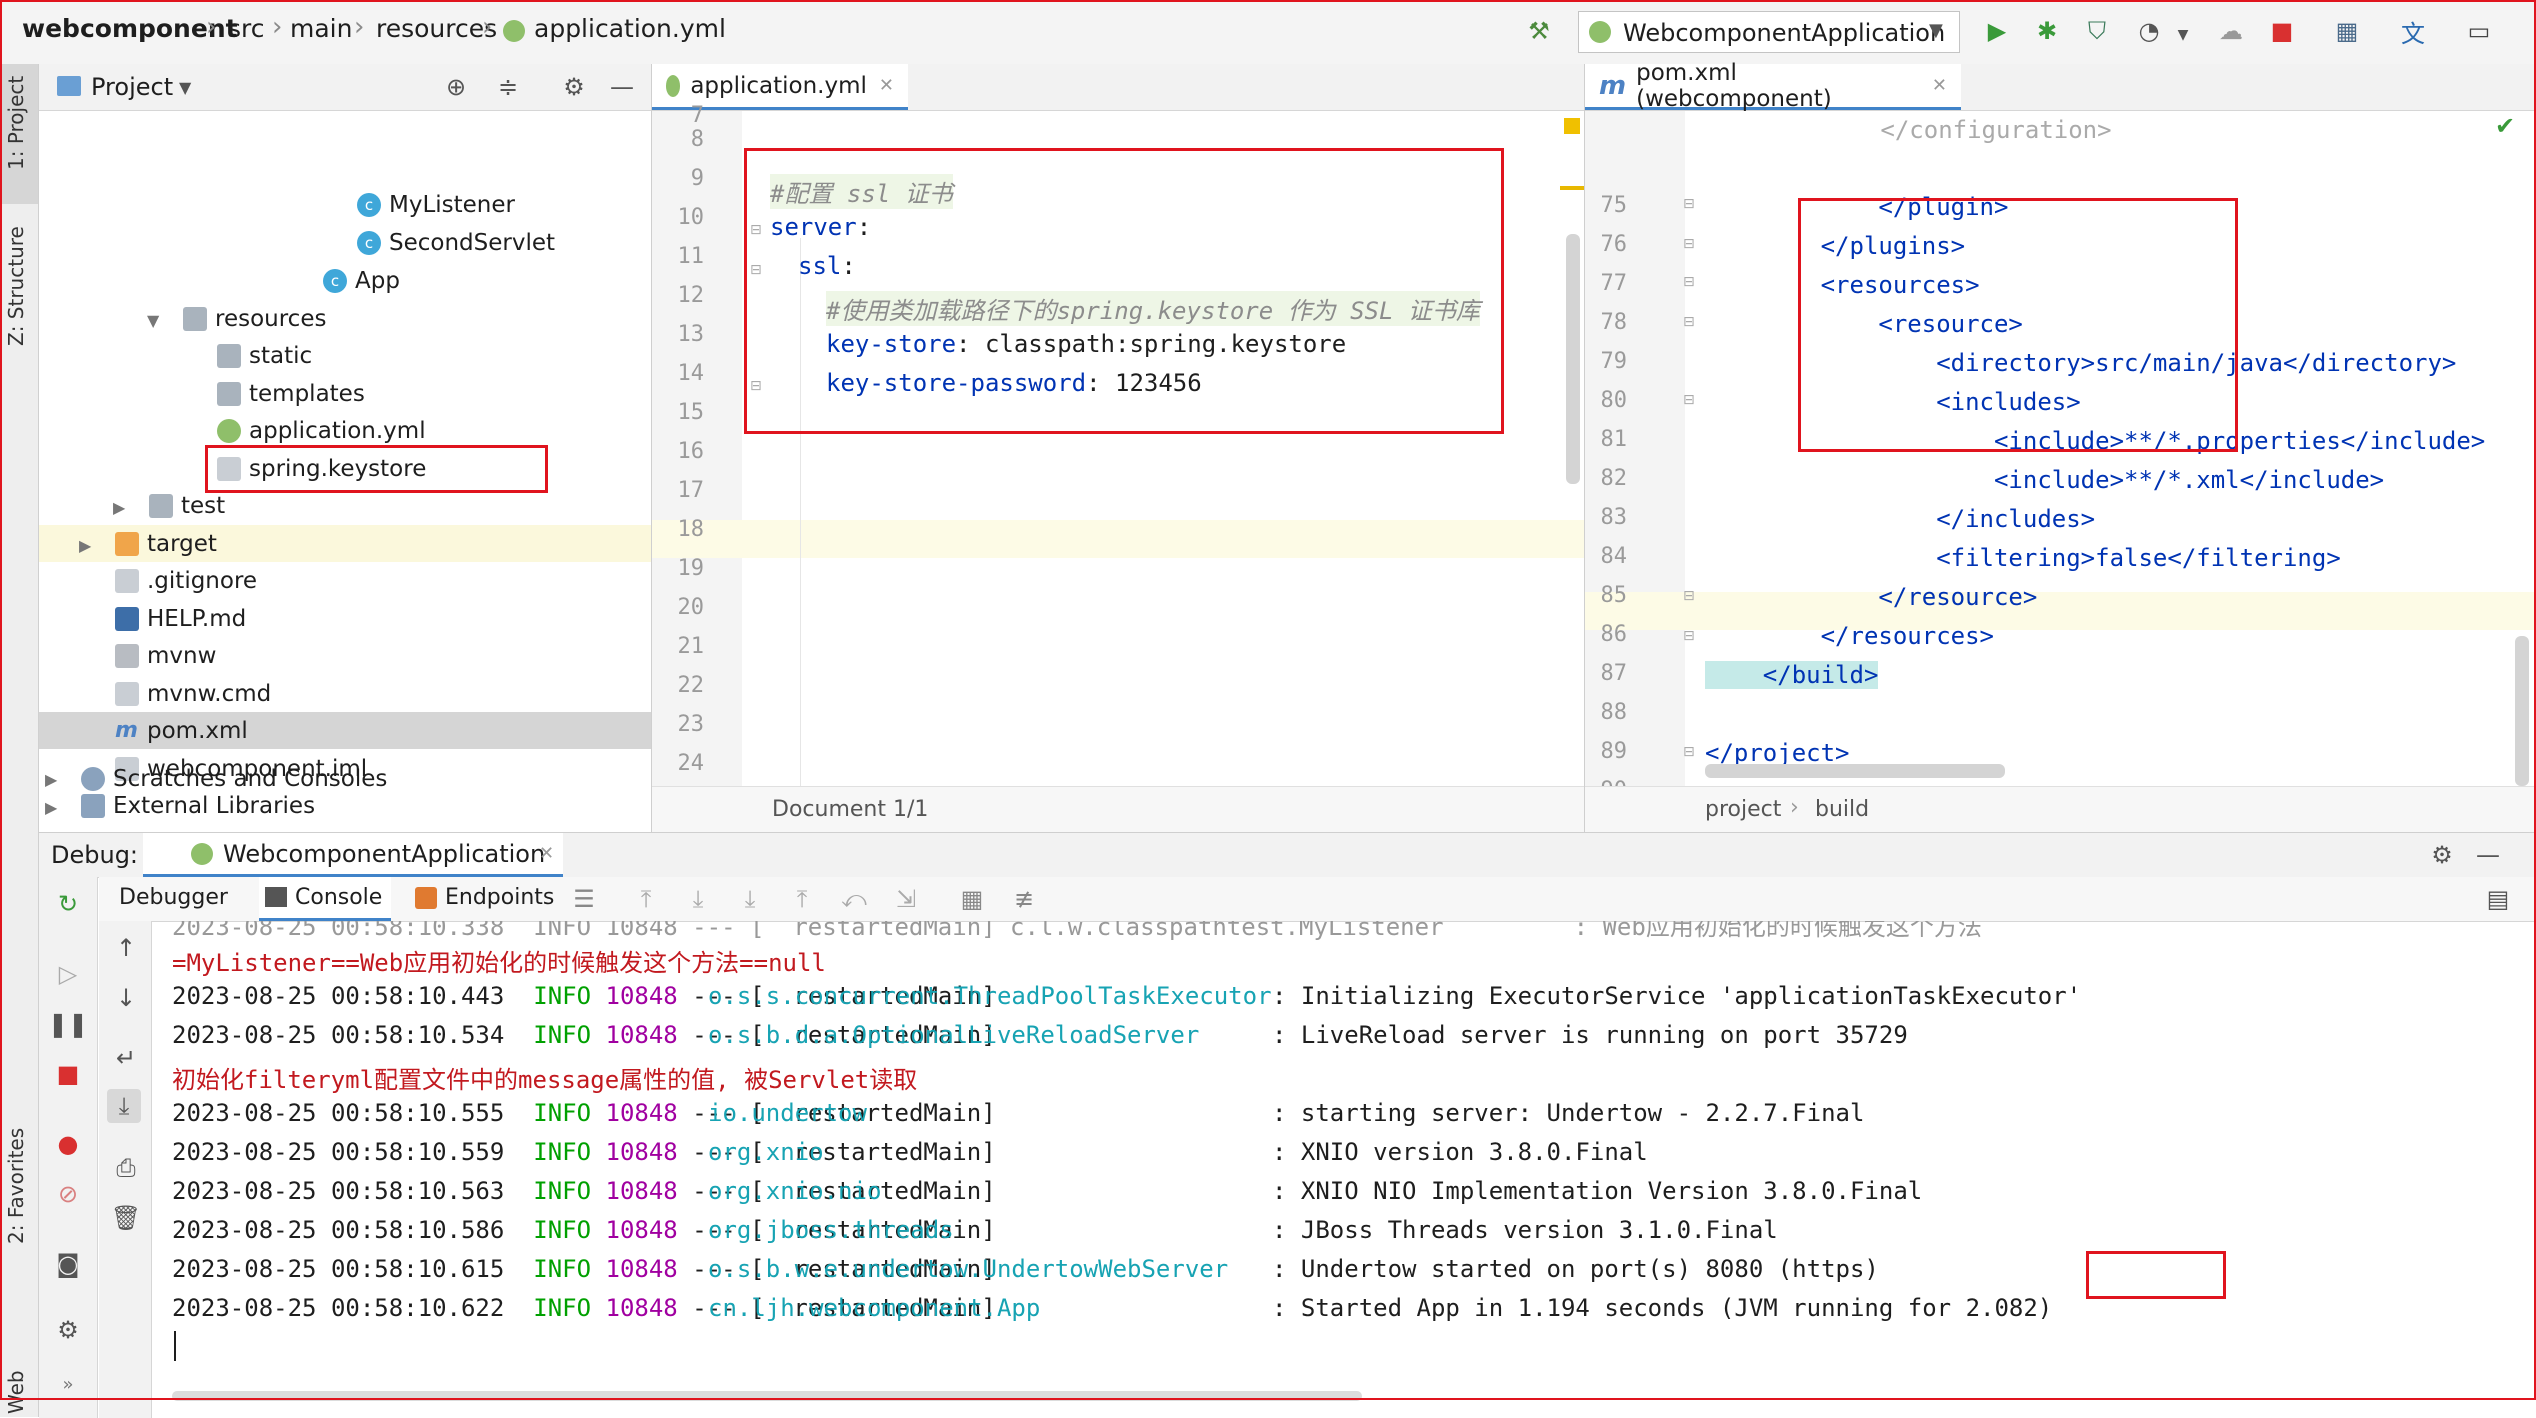 The height and width of the screenshot is (1418, 2536). What do you see at coordinates (16, 123) in the screenshot?
I see `tool-tab-project: 1: Project` at bounding box center [16, 123].